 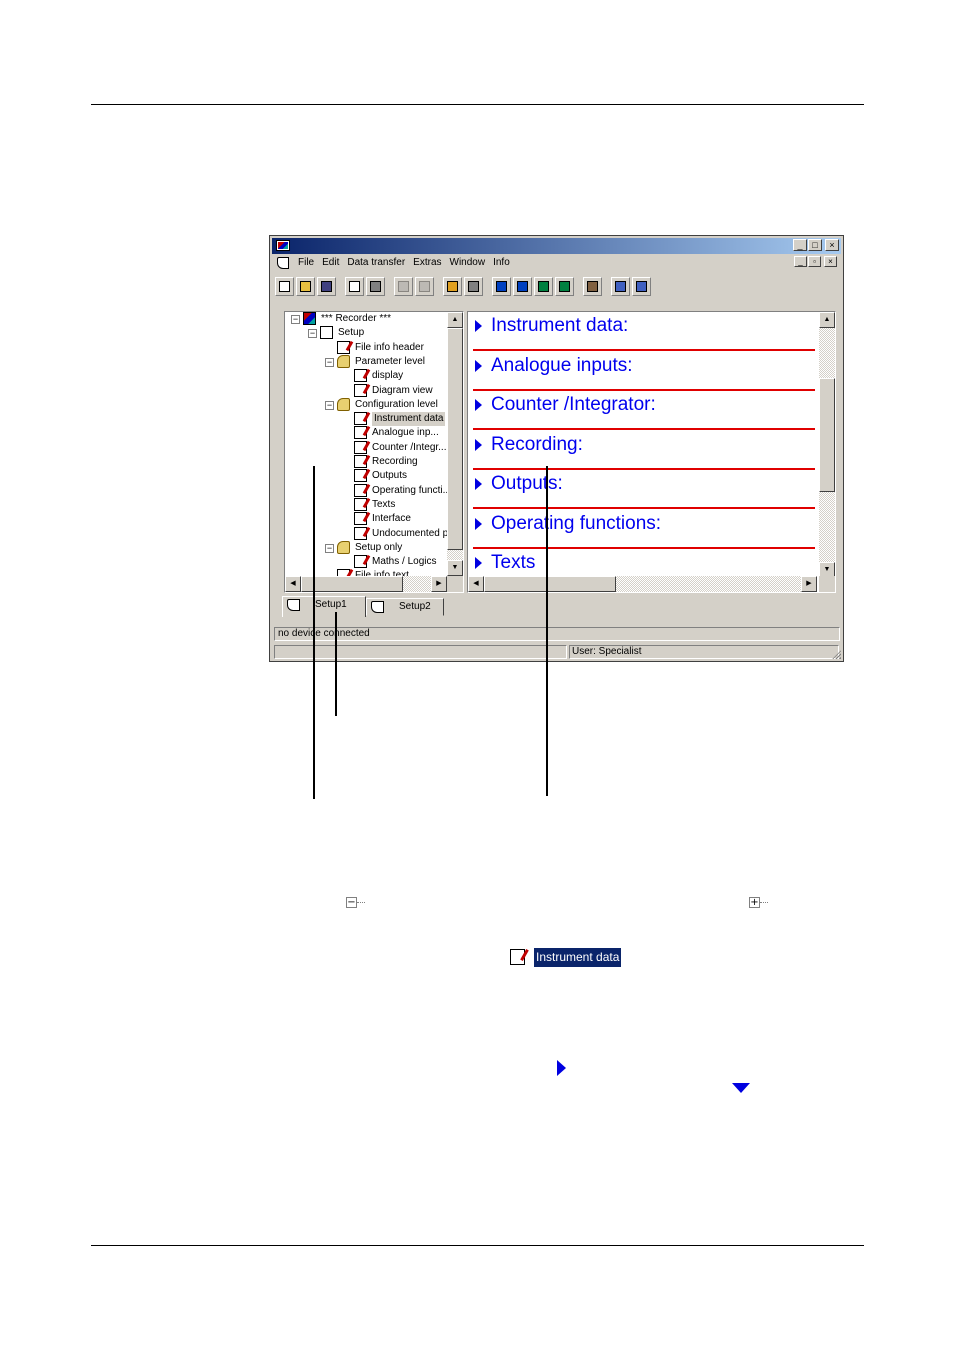 I want to click on tree-item: Outputs, so click(x=366, y=476).